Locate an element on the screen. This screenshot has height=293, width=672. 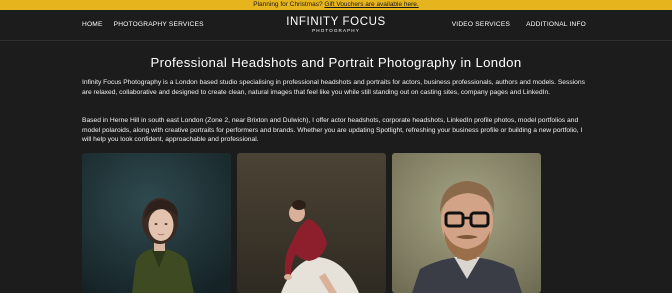
portrait-photo-woman-green-jacket is located at coordinates (156, 223).